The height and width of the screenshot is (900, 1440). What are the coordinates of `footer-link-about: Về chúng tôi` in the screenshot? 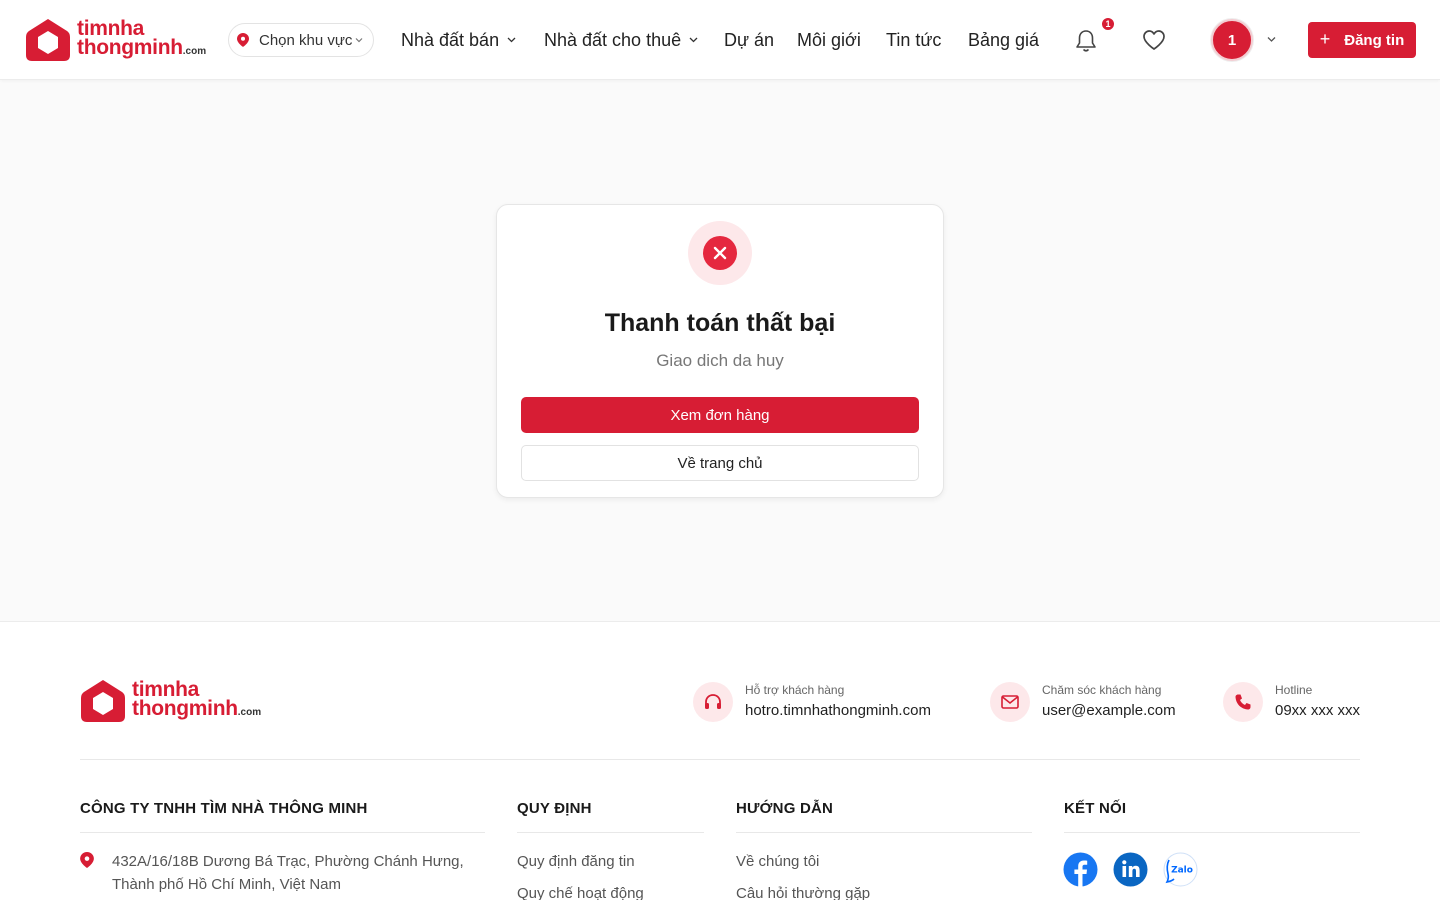 It's located at (777, 861).